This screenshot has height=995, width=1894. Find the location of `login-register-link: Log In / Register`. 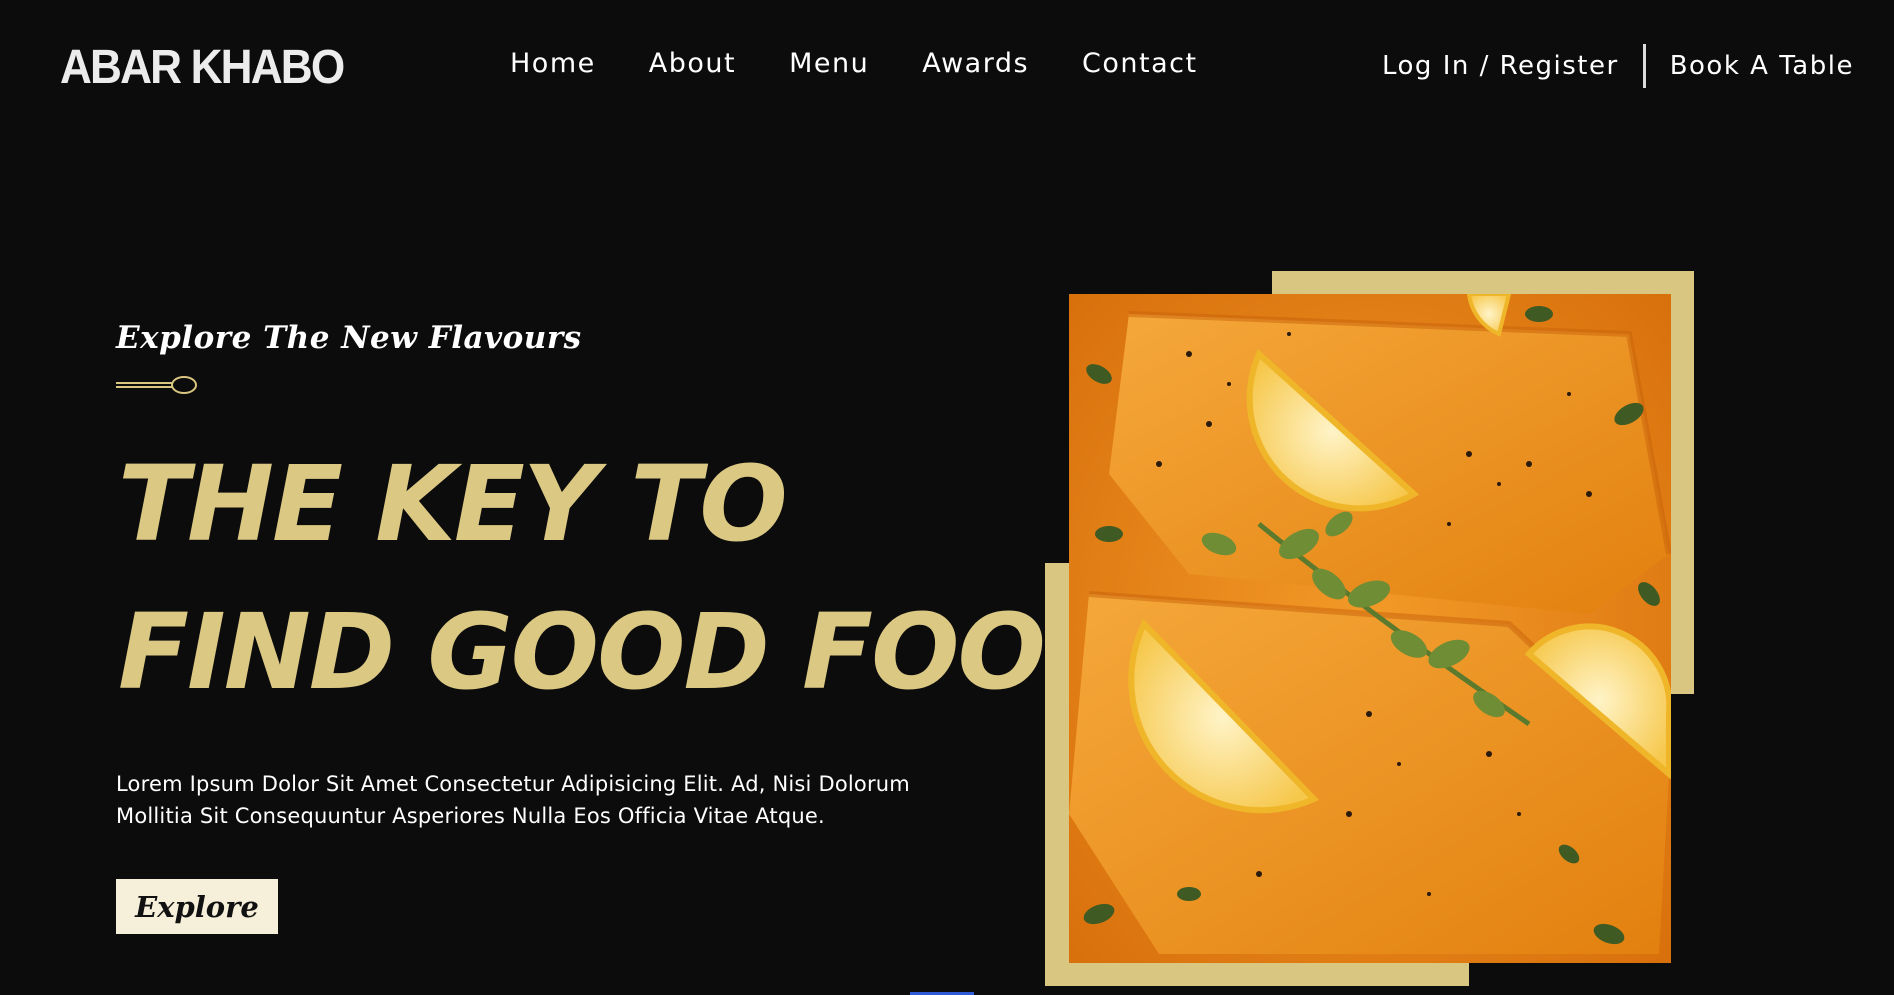

login-register-link: Log In / Register is located at coordinates (1500, 66).